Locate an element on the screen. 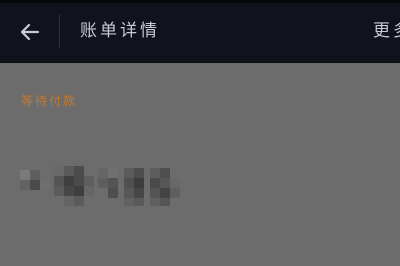 The height and width of the screenshot is (266, 400). back-button is located at coordinates (30, 32).